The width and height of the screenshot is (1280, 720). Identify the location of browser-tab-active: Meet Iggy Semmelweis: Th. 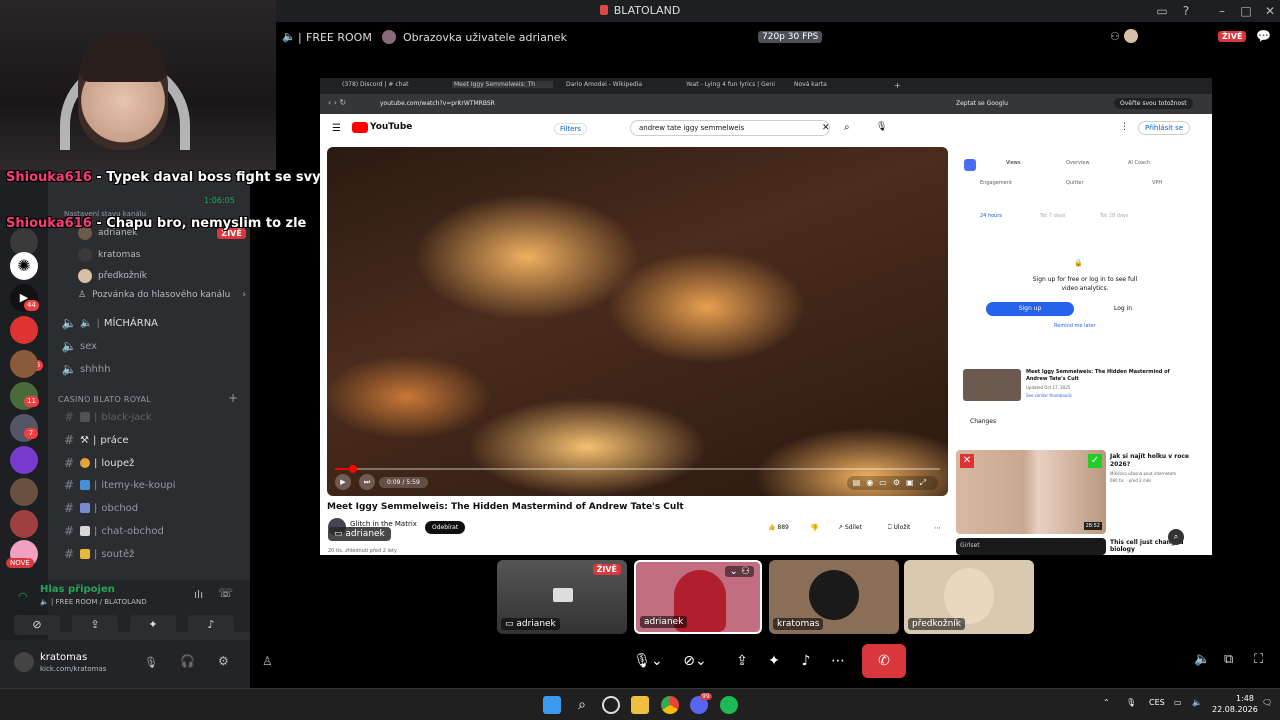
(502, 84).